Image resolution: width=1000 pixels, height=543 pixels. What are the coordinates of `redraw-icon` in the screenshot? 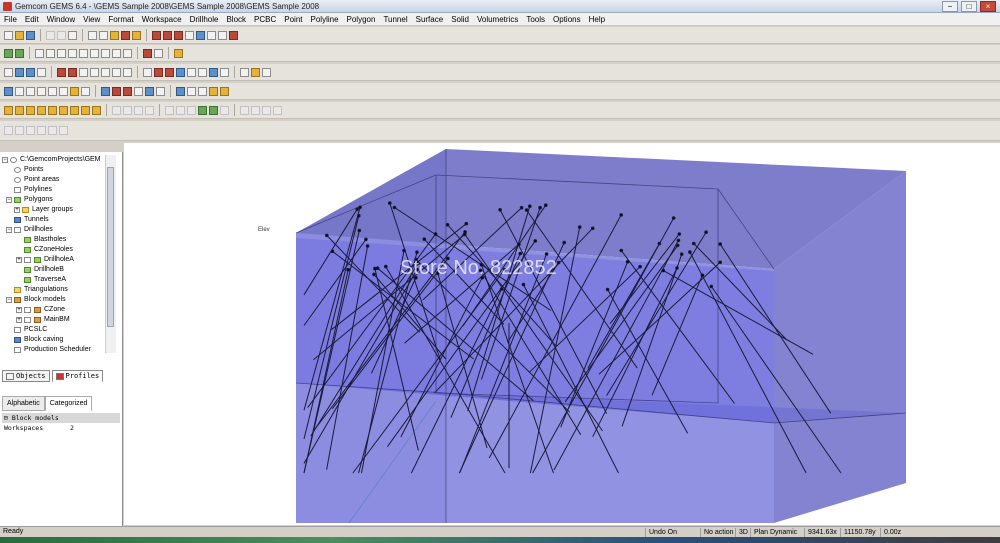 It's located at (147, 53).